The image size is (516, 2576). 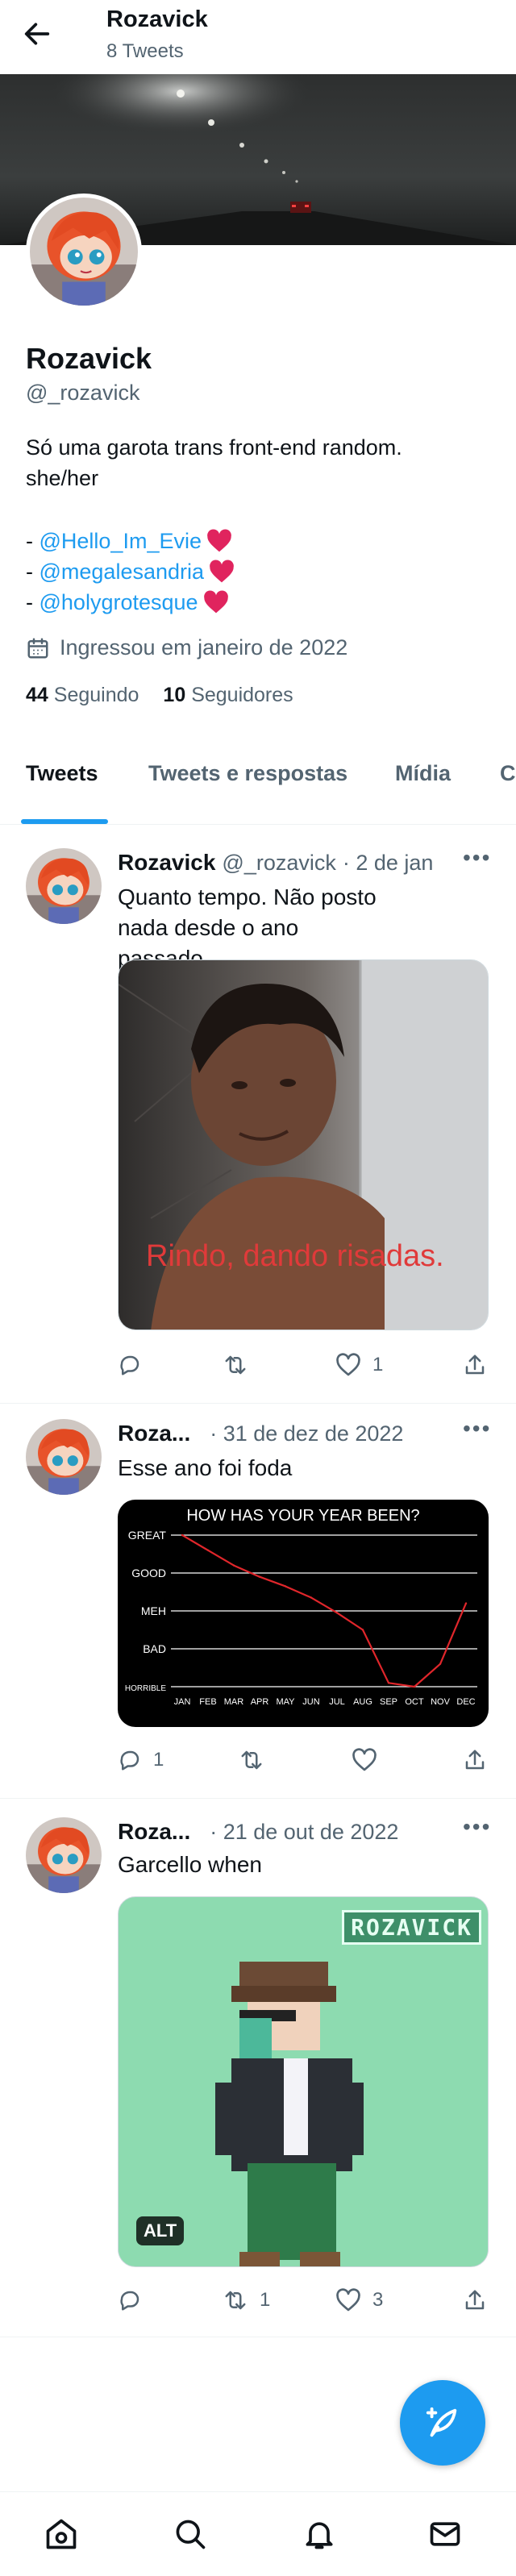 I want to click on following-link: 44 Seguindo, so click(x=82, y=695).